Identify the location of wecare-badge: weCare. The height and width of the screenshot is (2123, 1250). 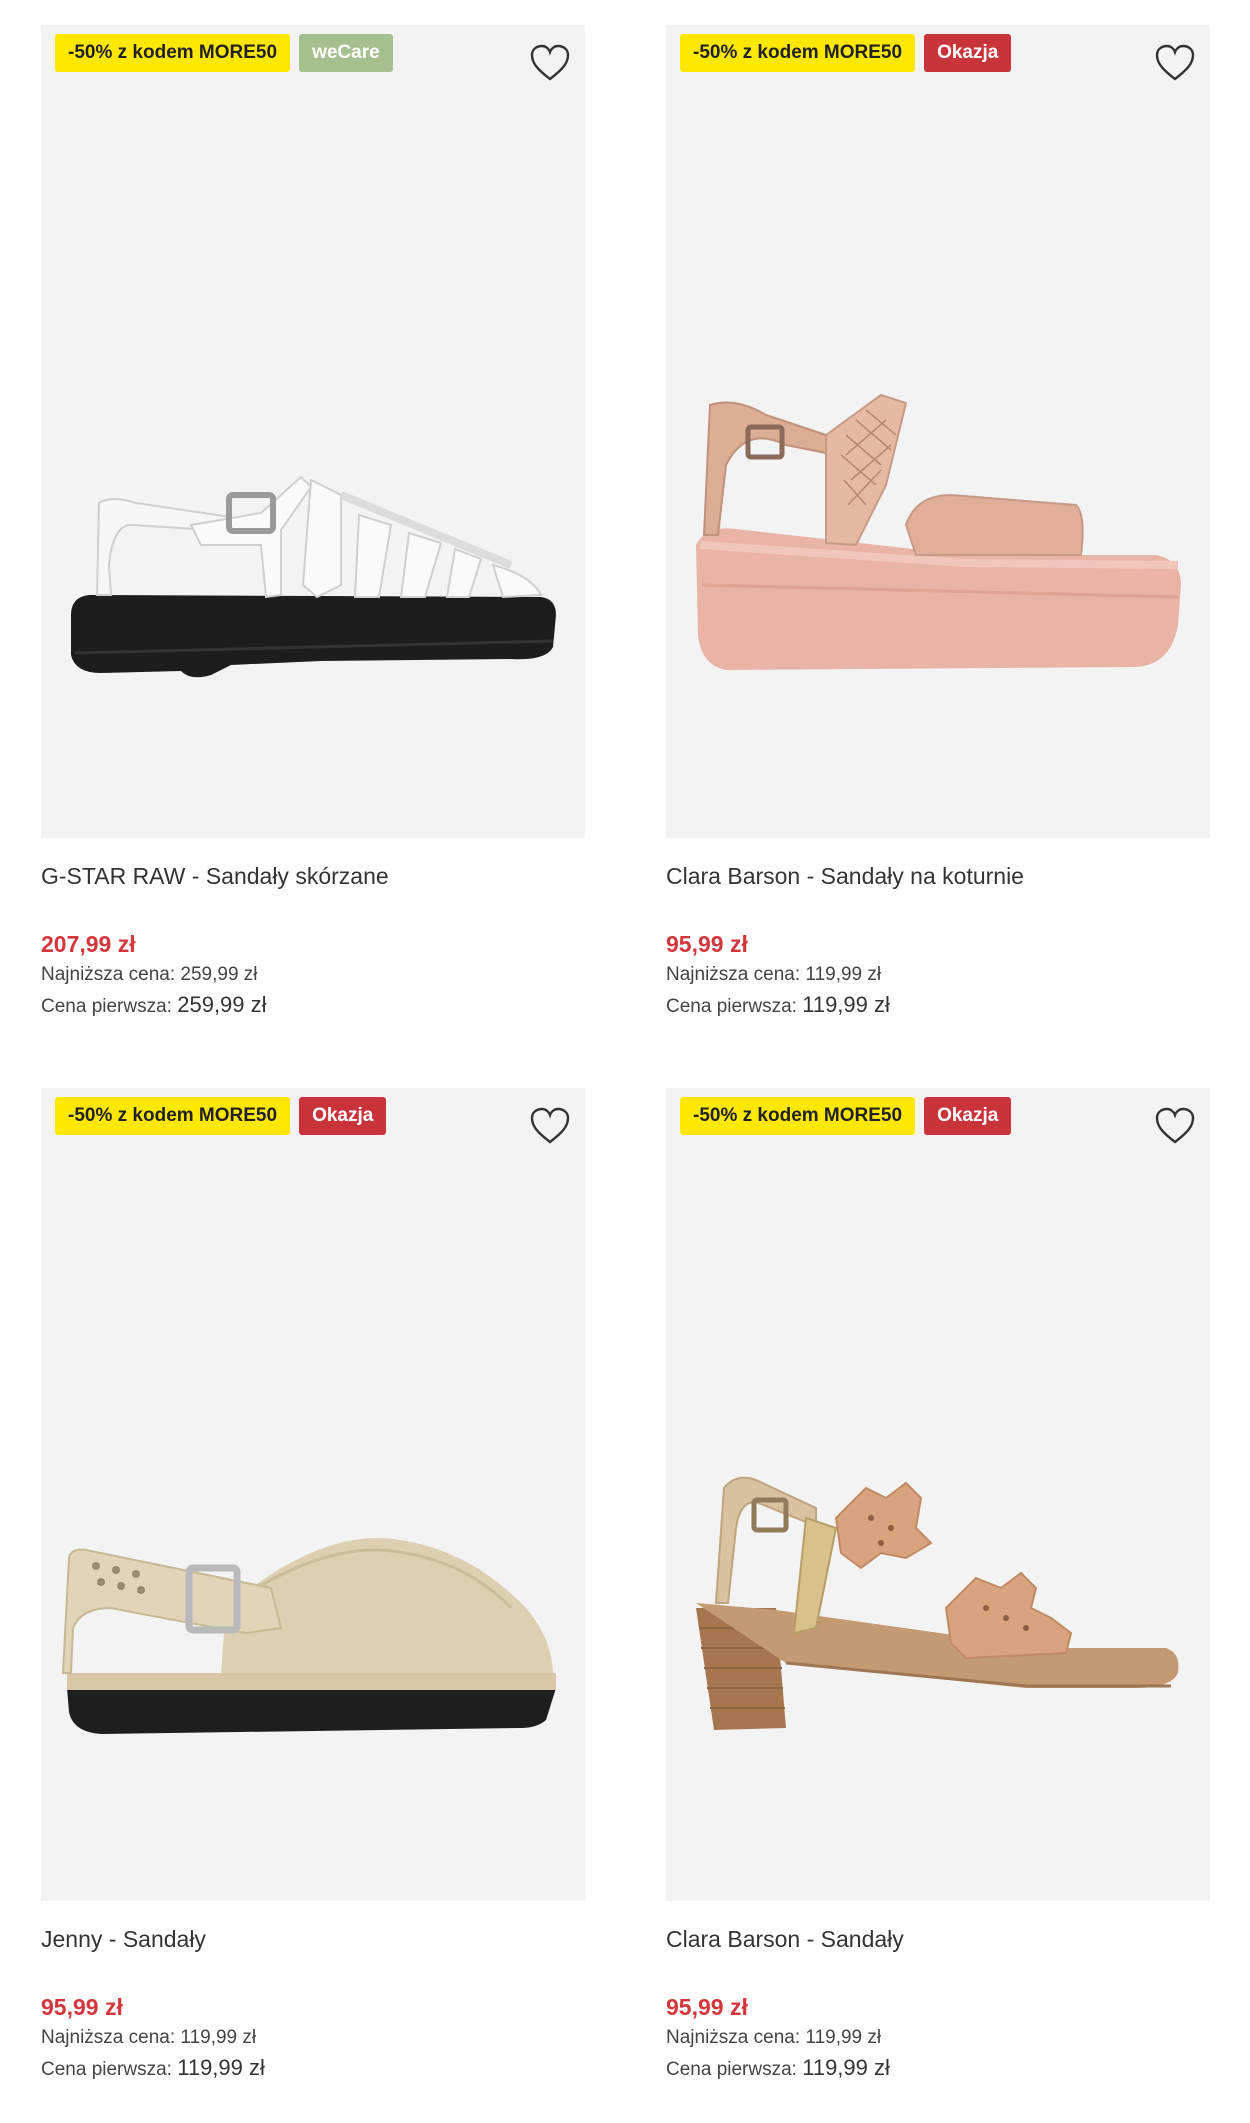
(346, 53).